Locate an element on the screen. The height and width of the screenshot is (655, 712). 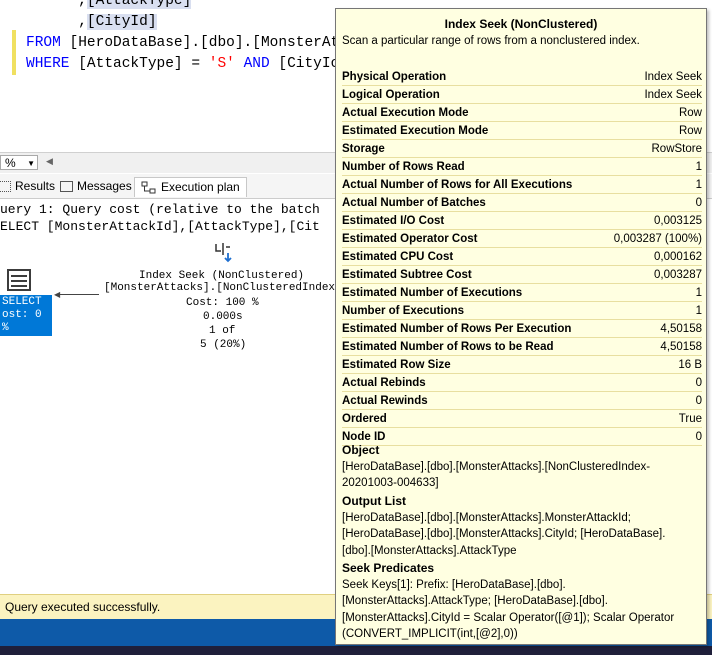
tooltip-property-row: Estimated Number of Executions 1 is located at coordinates (522, 293).